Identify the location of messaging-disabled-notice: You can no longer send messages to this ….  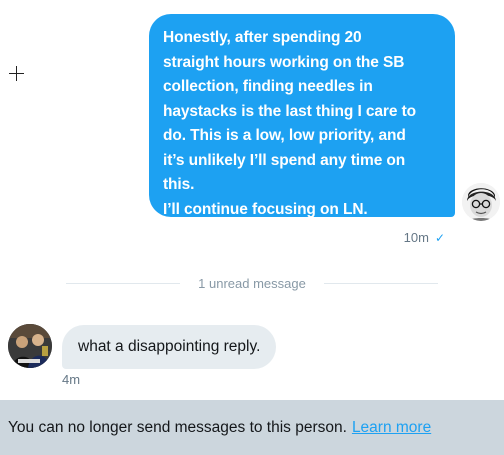
(252, 427).